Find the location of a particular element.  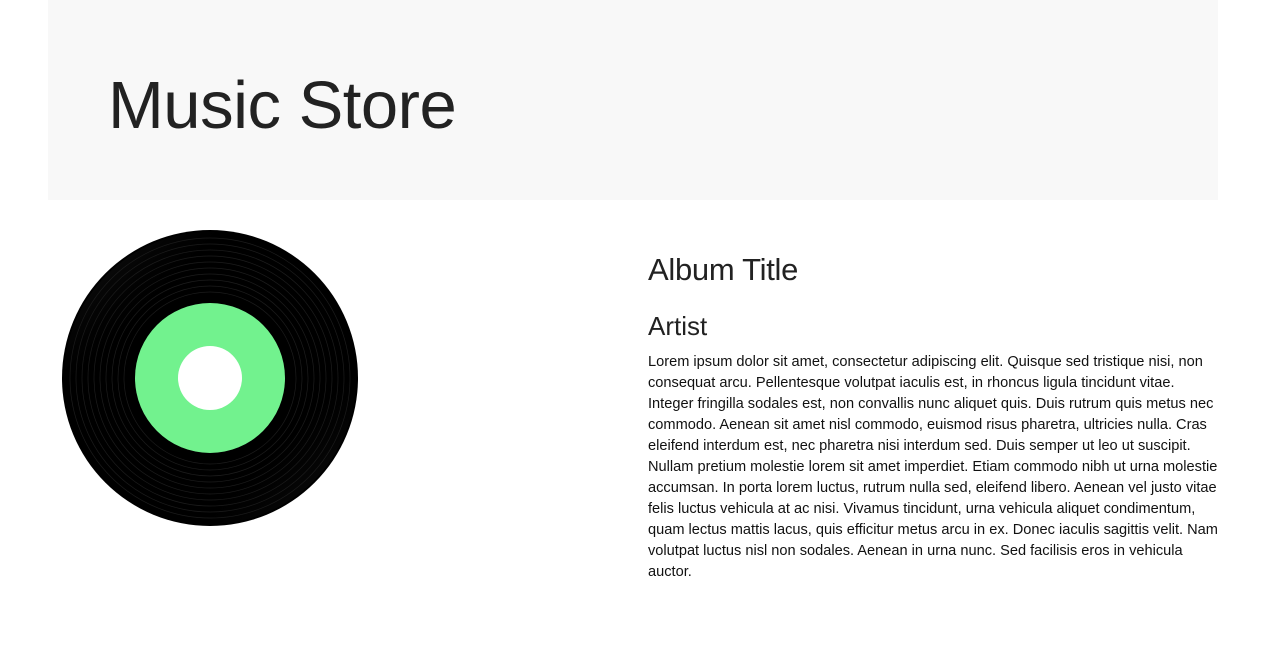

page-title: Music Store is located at coordinates (282, 105).